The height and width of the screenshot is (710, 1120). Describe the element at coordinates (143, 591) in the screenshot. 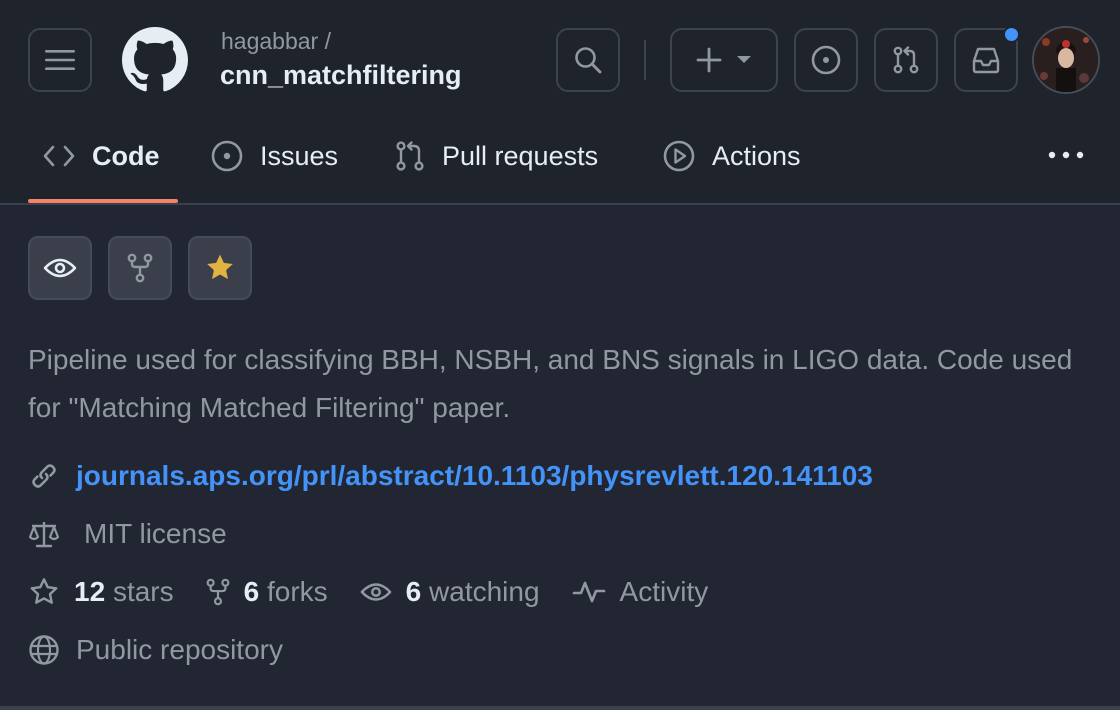

I see `stars-label: stars` at that location.